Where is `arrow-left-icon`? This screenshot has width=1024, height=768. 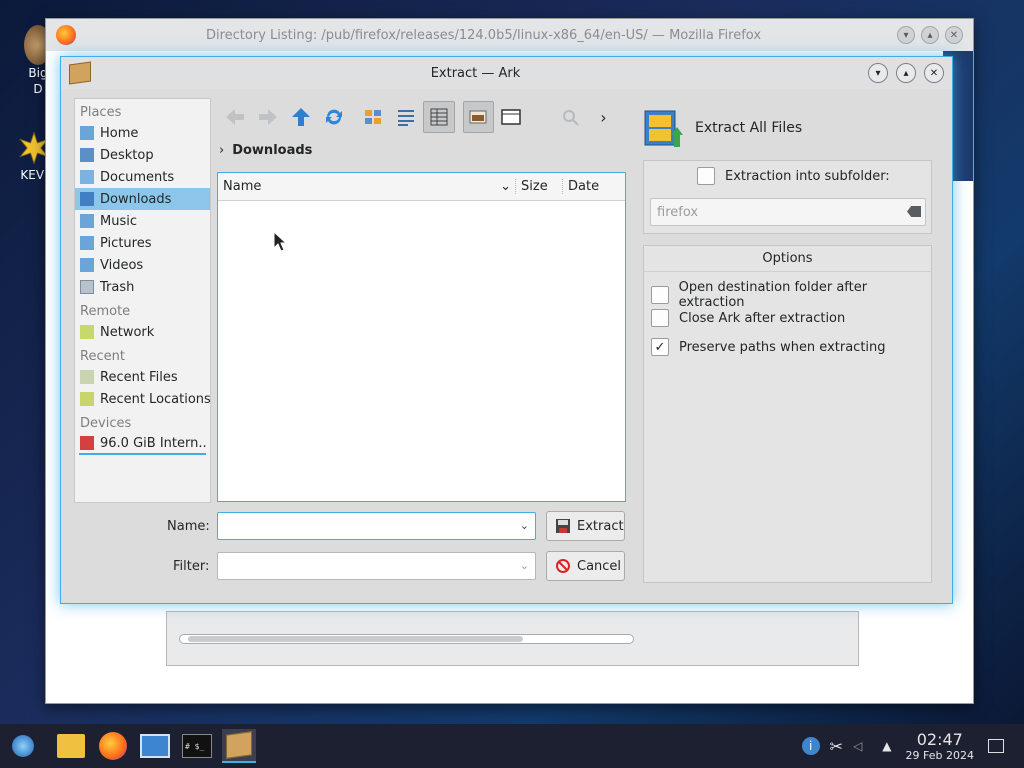 arrow-left-icon is located at coordinates (234, 117).